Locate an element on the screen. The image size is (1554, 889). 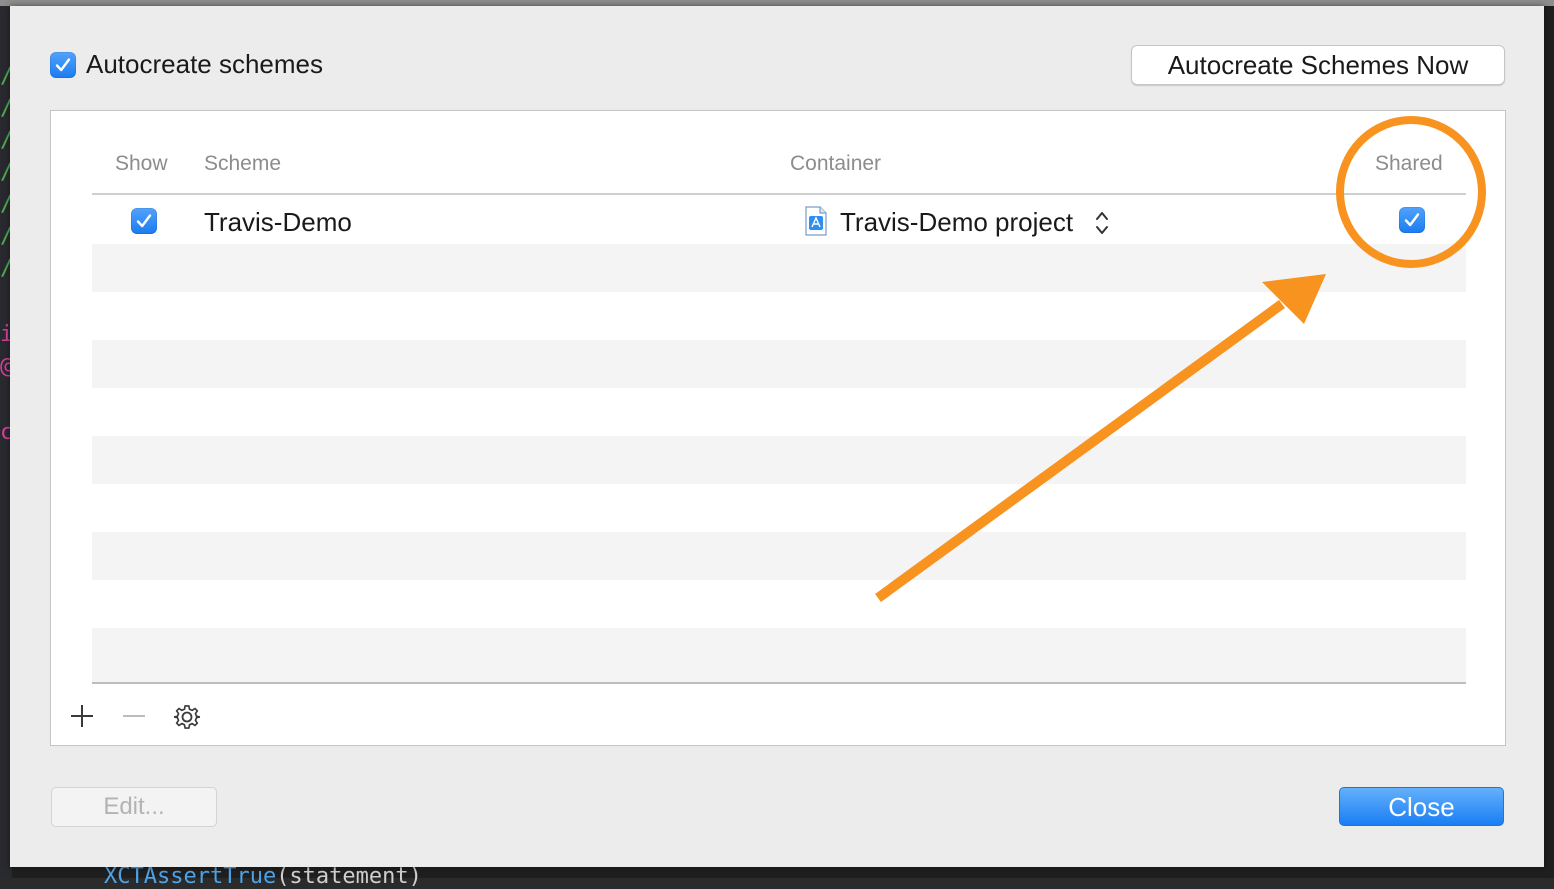
background-code-line: XCTAssertTrue(statement) is located at coordinates (263, 876).